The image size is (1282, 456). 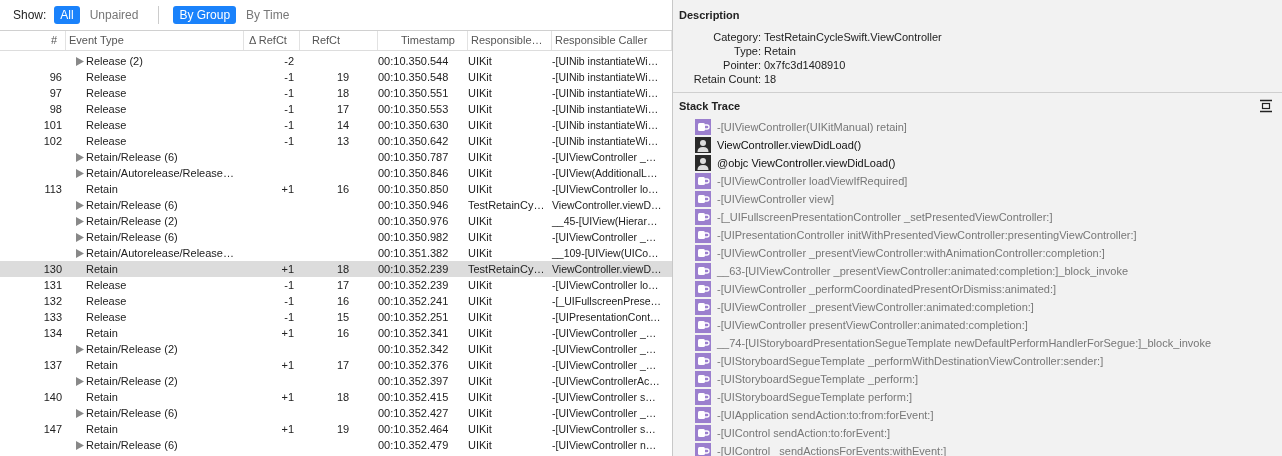 I want to click on stack-frame: @objc ViewController.viewDidLoad(), so click(x=806, y=163).